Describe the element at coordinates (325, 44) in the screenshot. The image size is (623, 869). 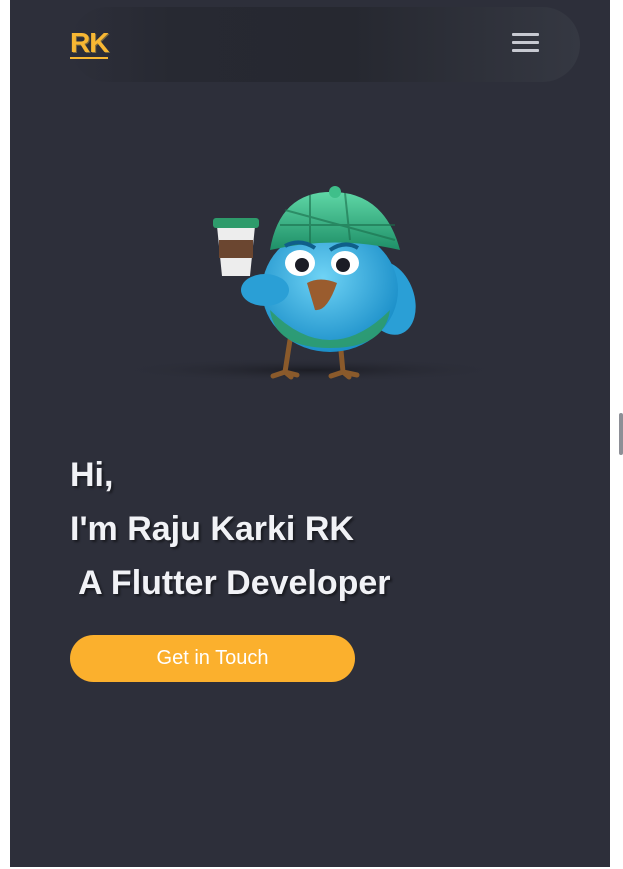
I see `top-navbar: RK` at that location.